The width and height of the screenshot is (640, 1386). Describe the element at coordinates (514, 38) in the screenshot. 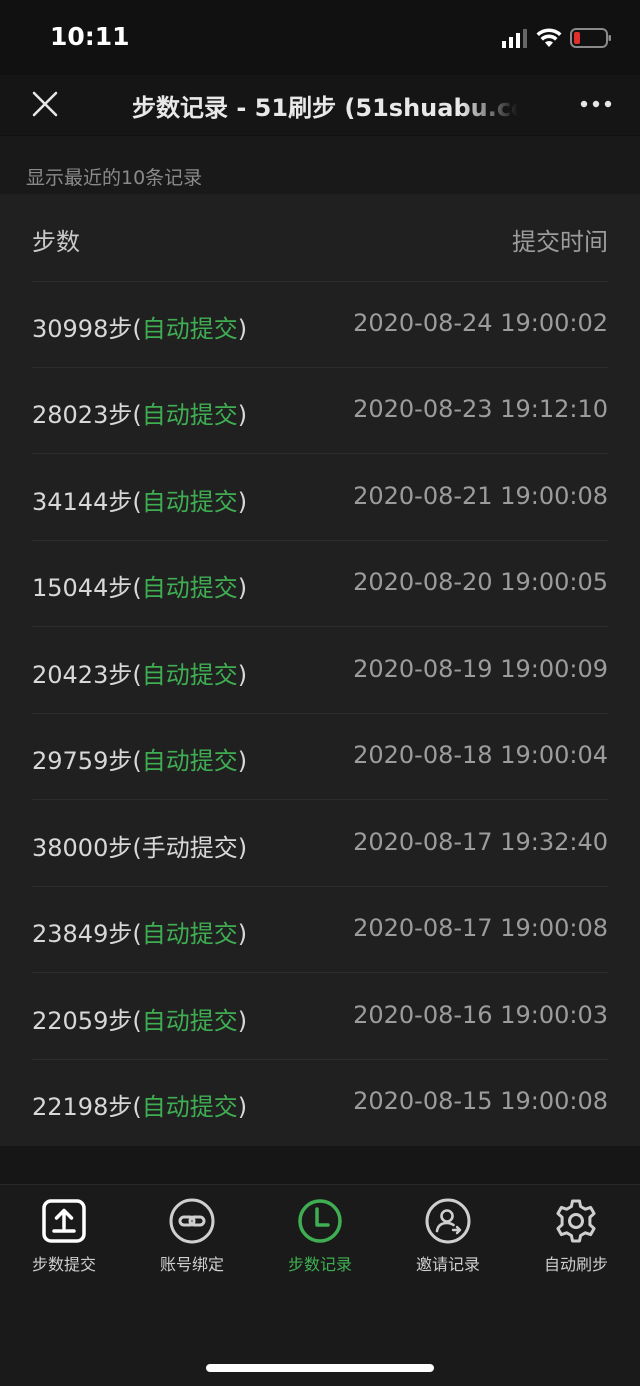

I see `signal-icon` at that location.